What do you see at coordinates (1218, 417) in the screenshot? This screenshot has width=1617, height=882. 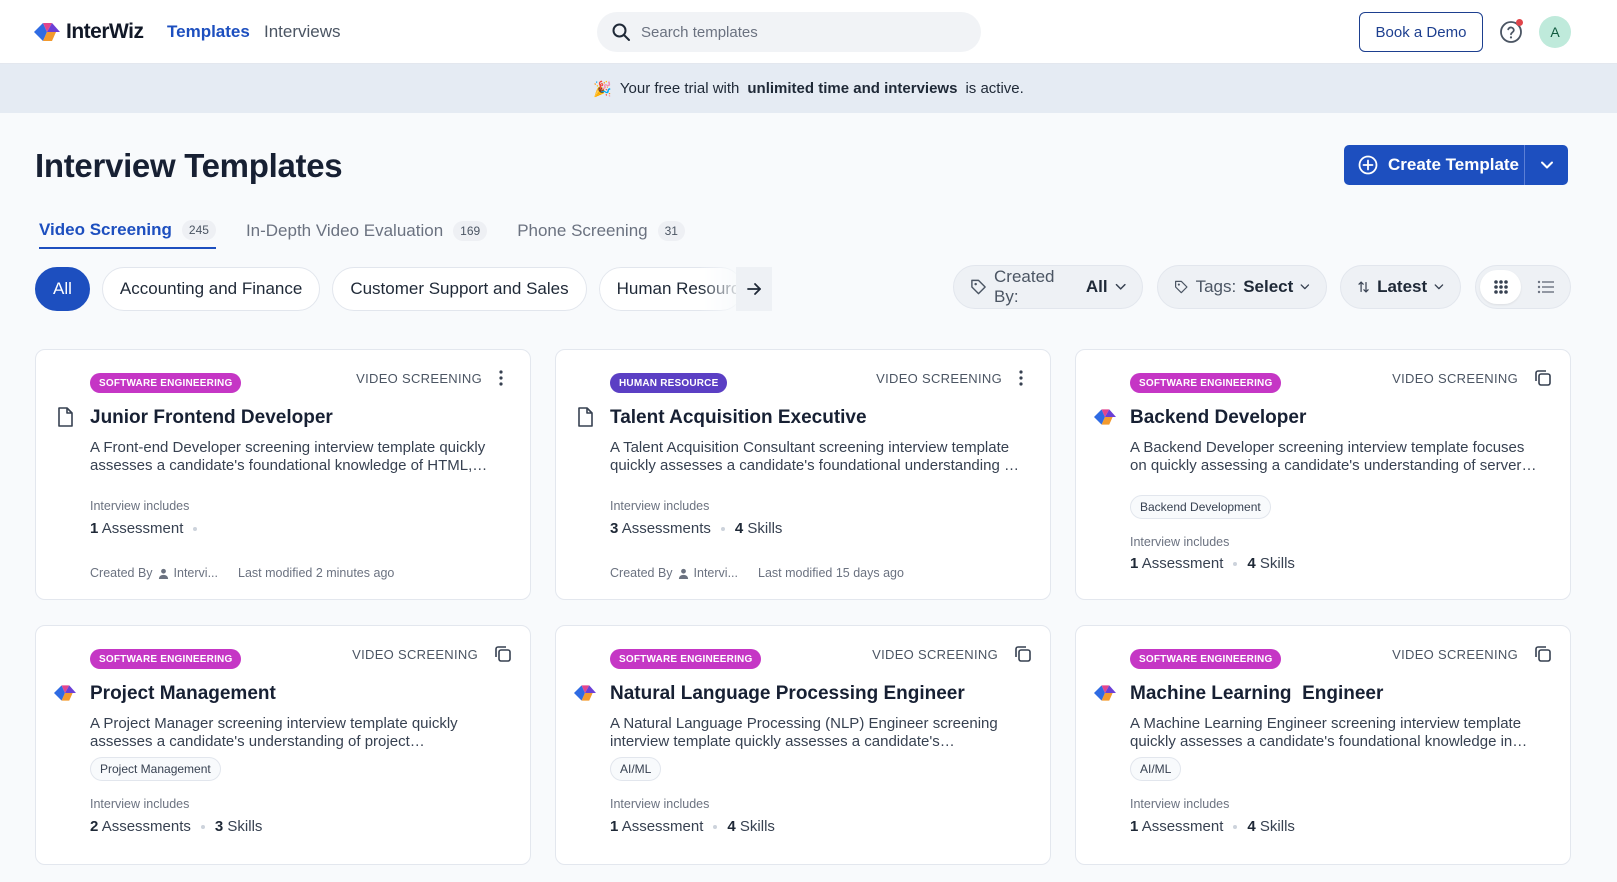 I see `card-title: Backend Developer` at bounding box center [1218, 417].